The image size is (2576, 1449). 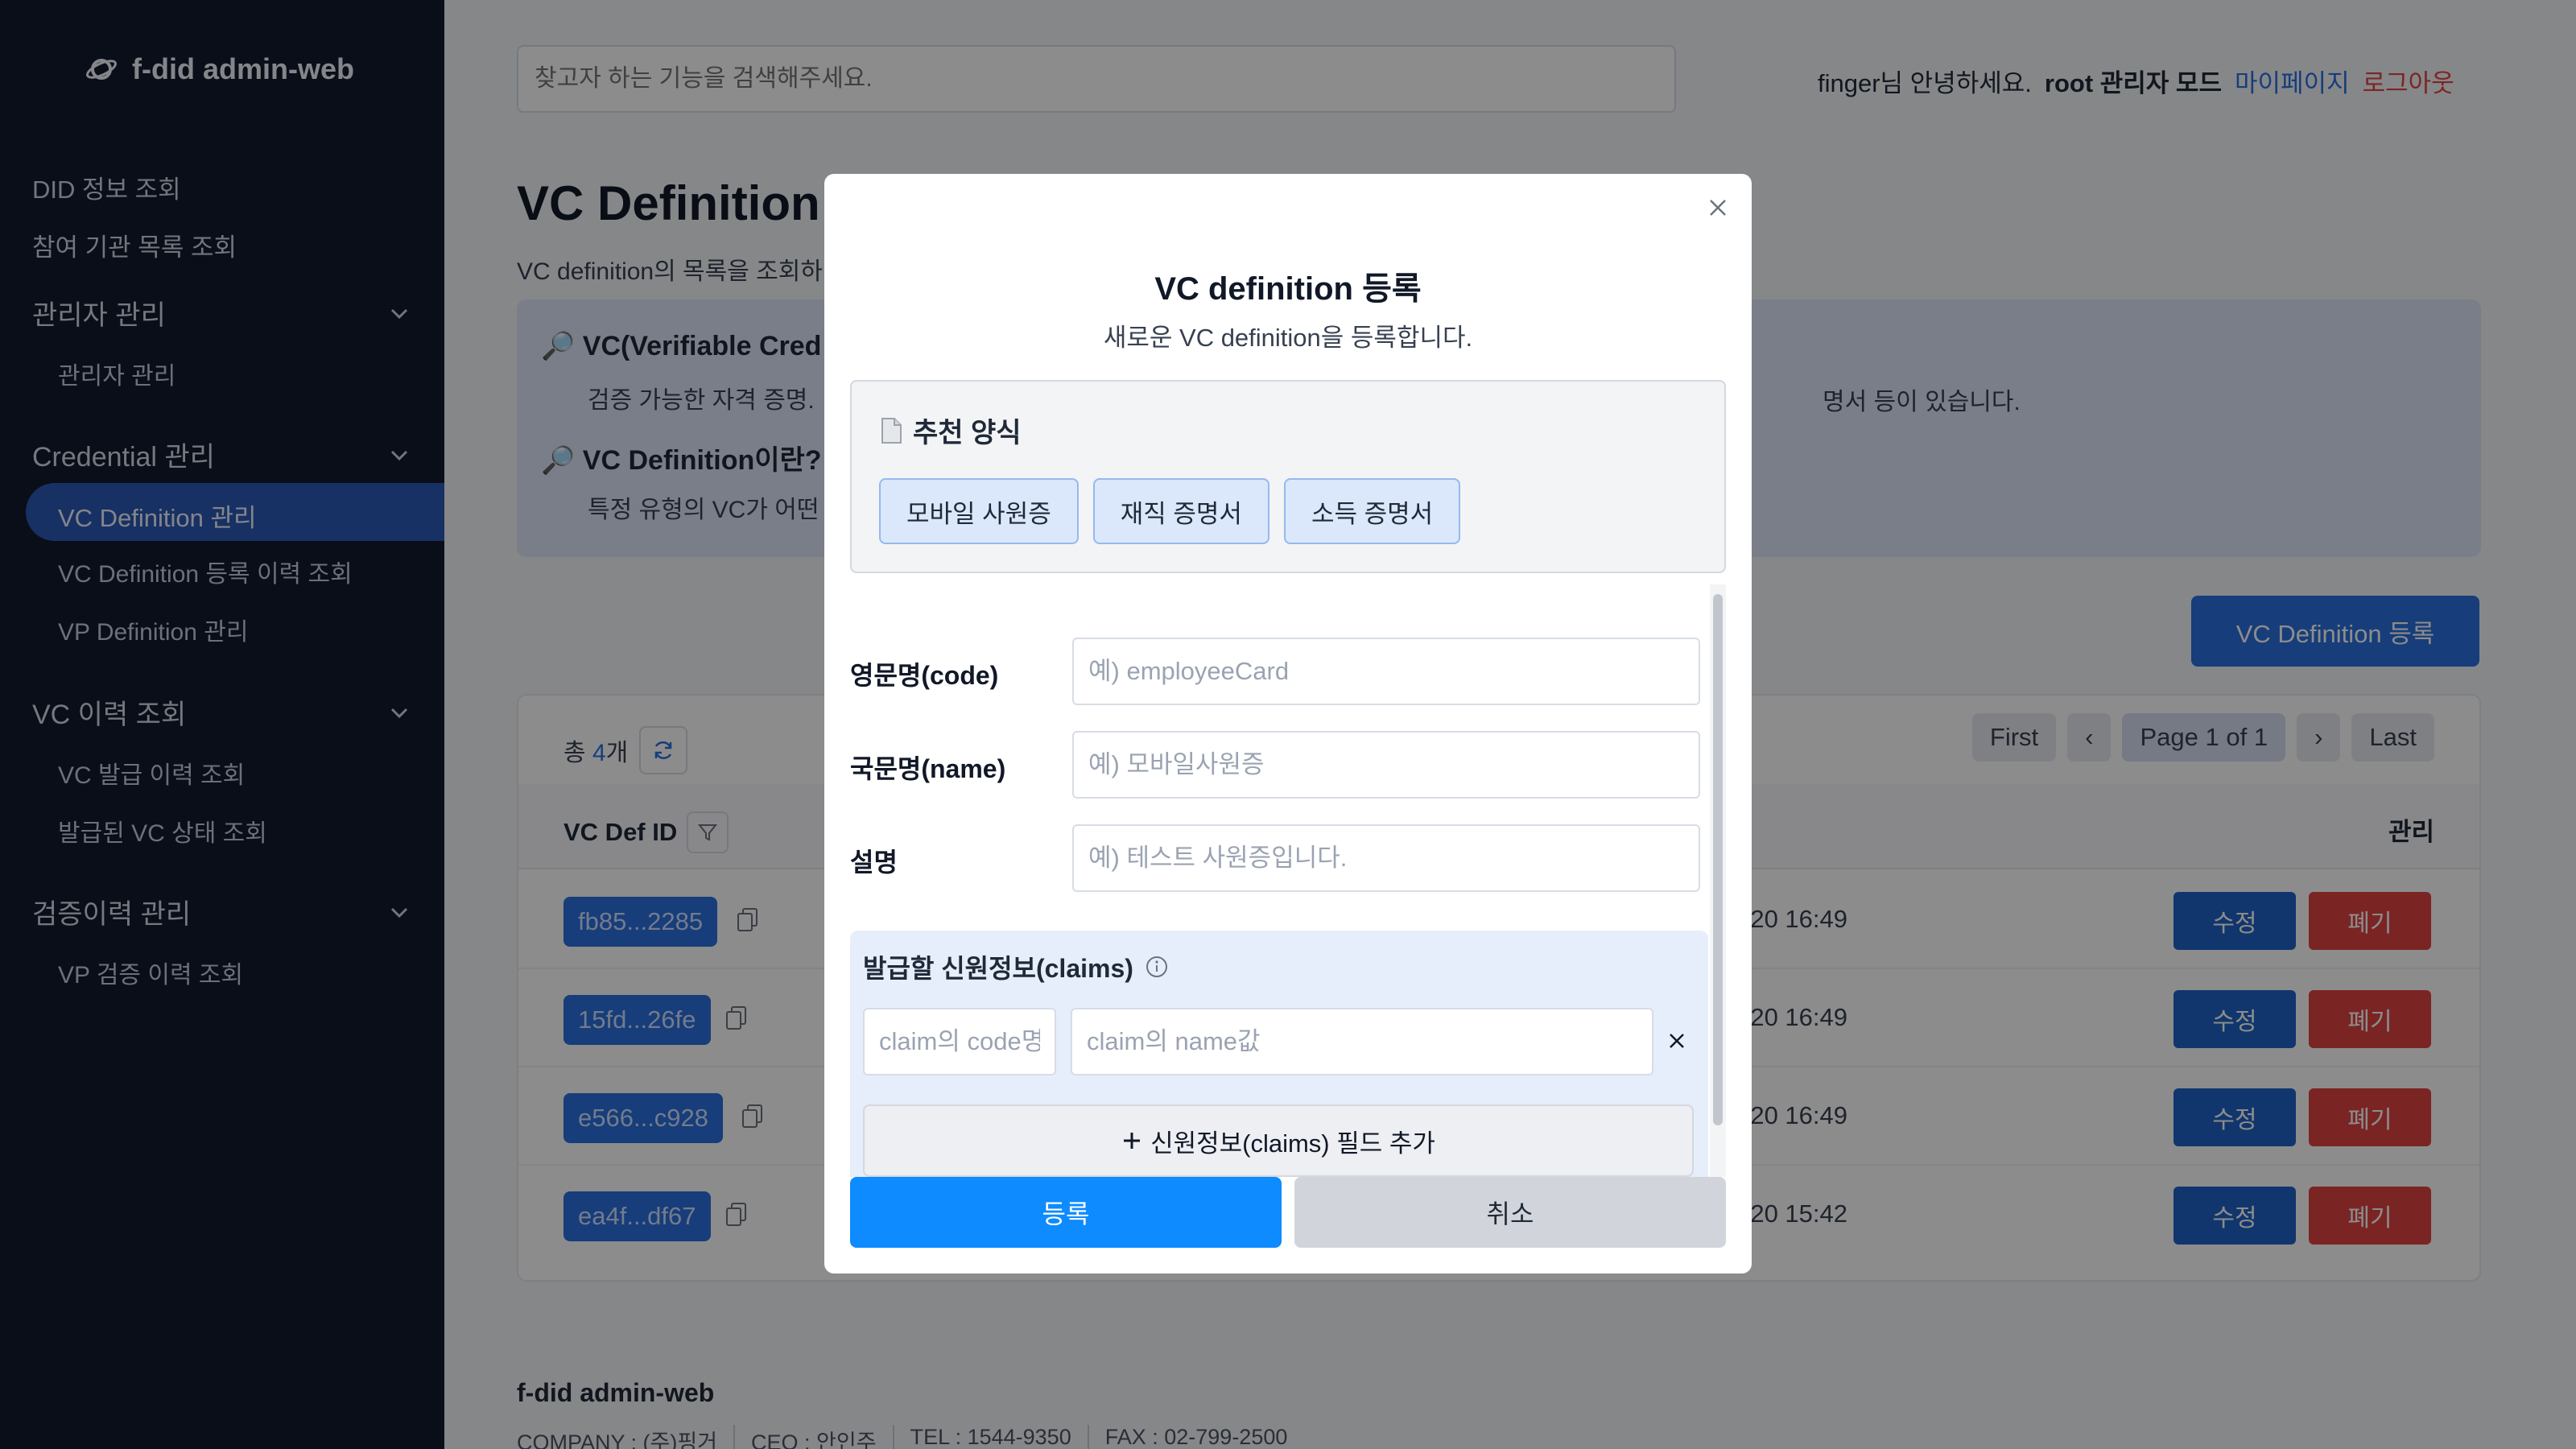 What do you see at coordinates (1180, 511) in the screenshot?
I see `template-employment-certificate: 재직 증명서` at bounding box center [1180, 511].